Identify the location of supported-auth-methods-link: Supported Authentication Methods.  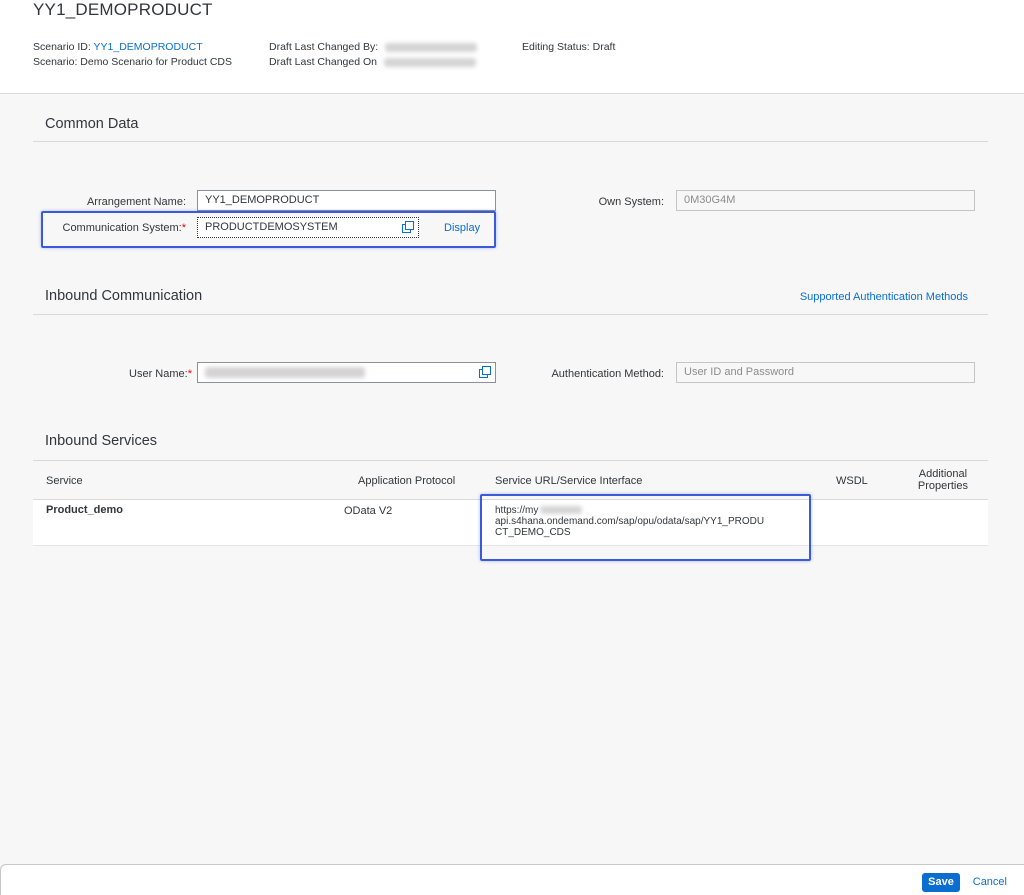
(884, 297).